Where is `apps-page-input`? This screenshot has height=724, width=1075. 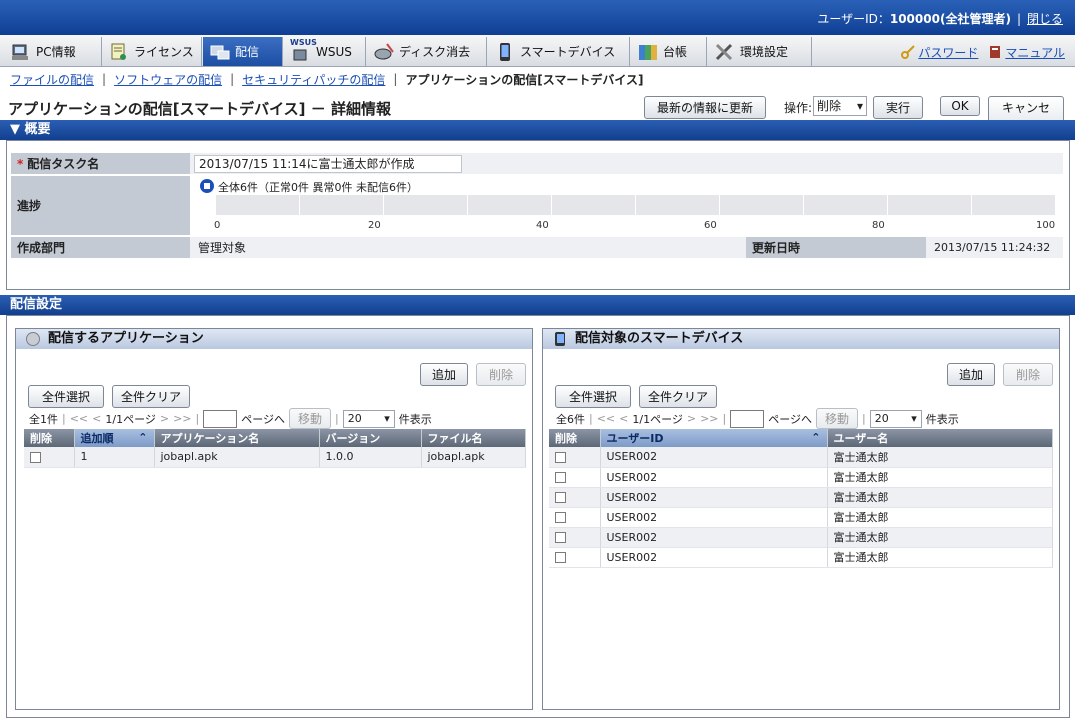 apps-page-input is located at coordinates (220, 418).